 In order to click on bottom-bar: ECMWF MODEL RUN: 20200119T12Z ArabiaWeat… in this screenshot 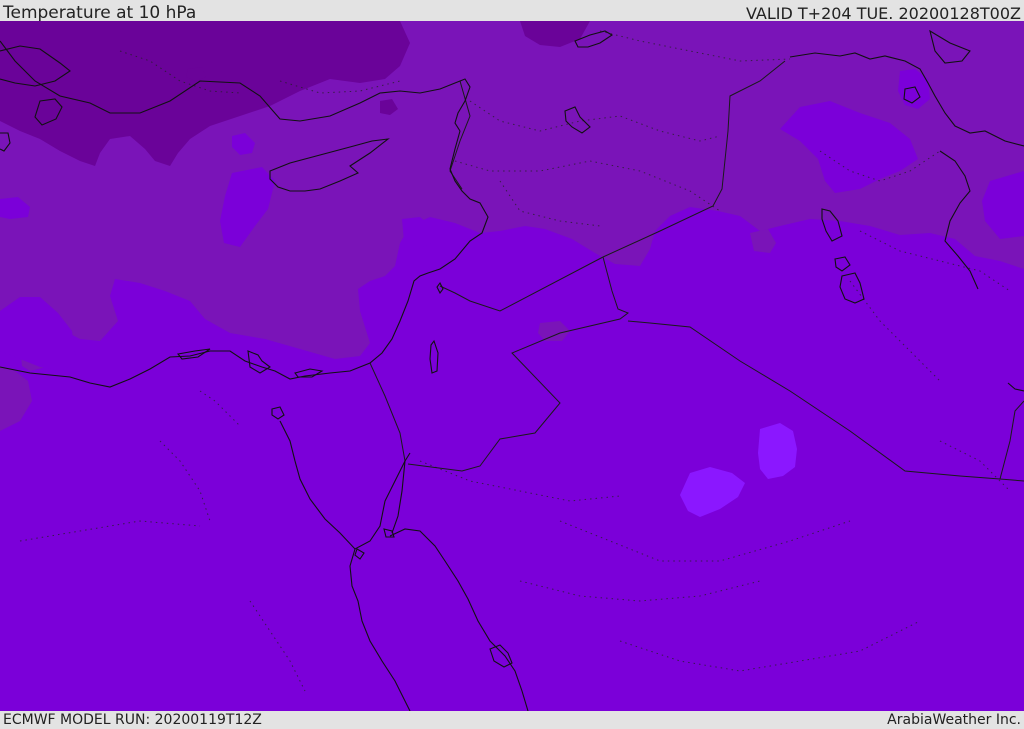, I will do `click(512, 720)`.